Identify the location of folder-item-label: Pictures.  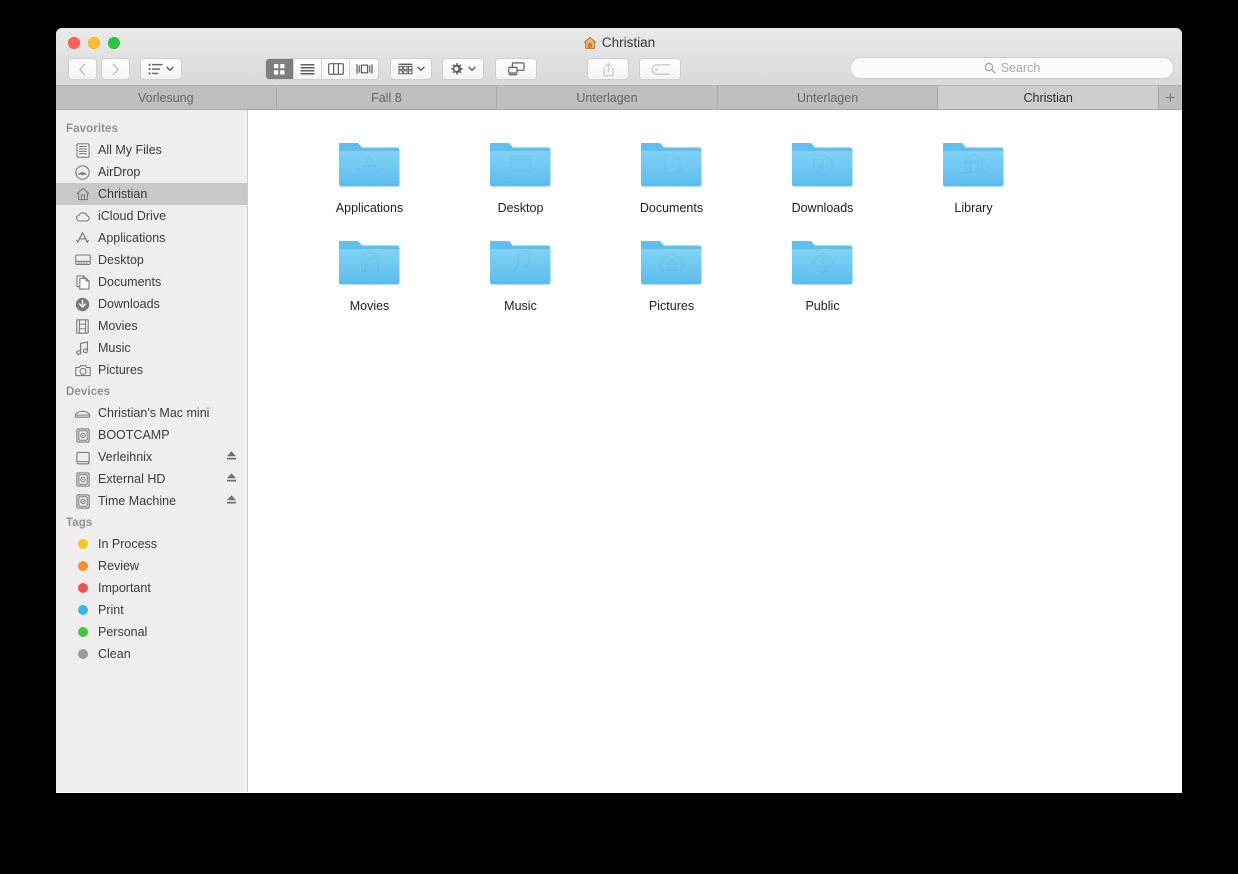
(671, 306).